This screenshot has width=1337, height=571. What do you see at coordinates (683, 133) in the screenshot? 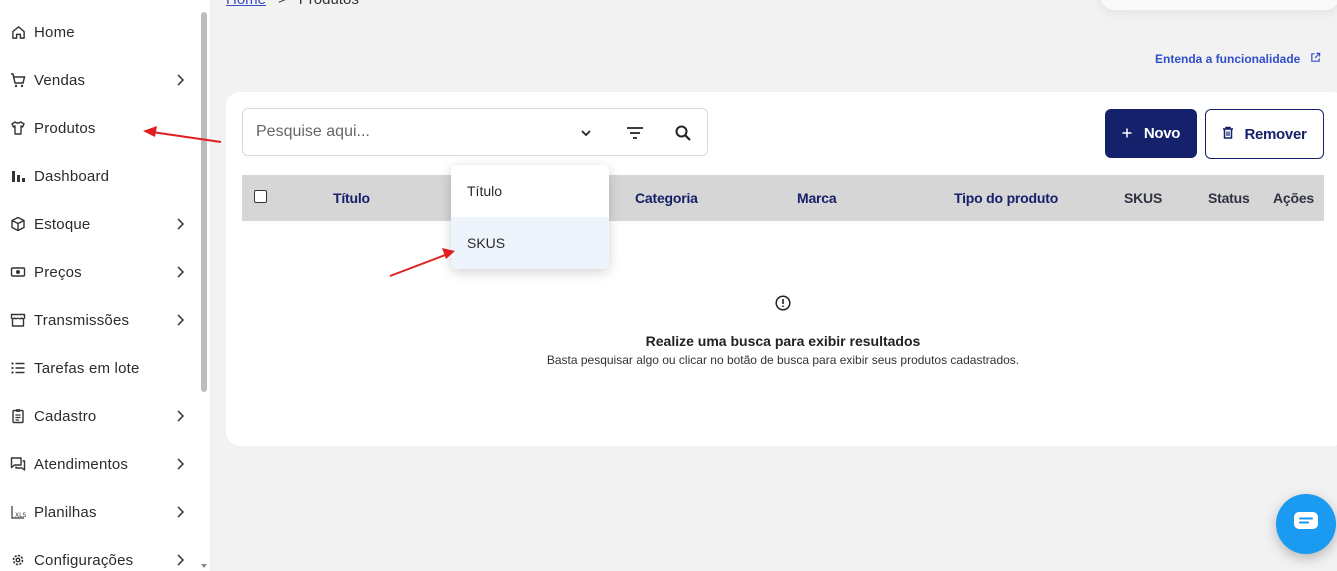
I see `search-icon` at bounding box center [683, 133].